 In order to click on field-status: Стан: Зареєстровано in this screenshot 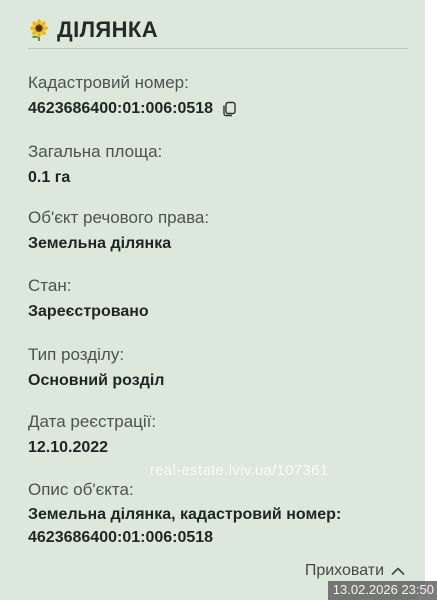, I will do `click(218, 299)`.